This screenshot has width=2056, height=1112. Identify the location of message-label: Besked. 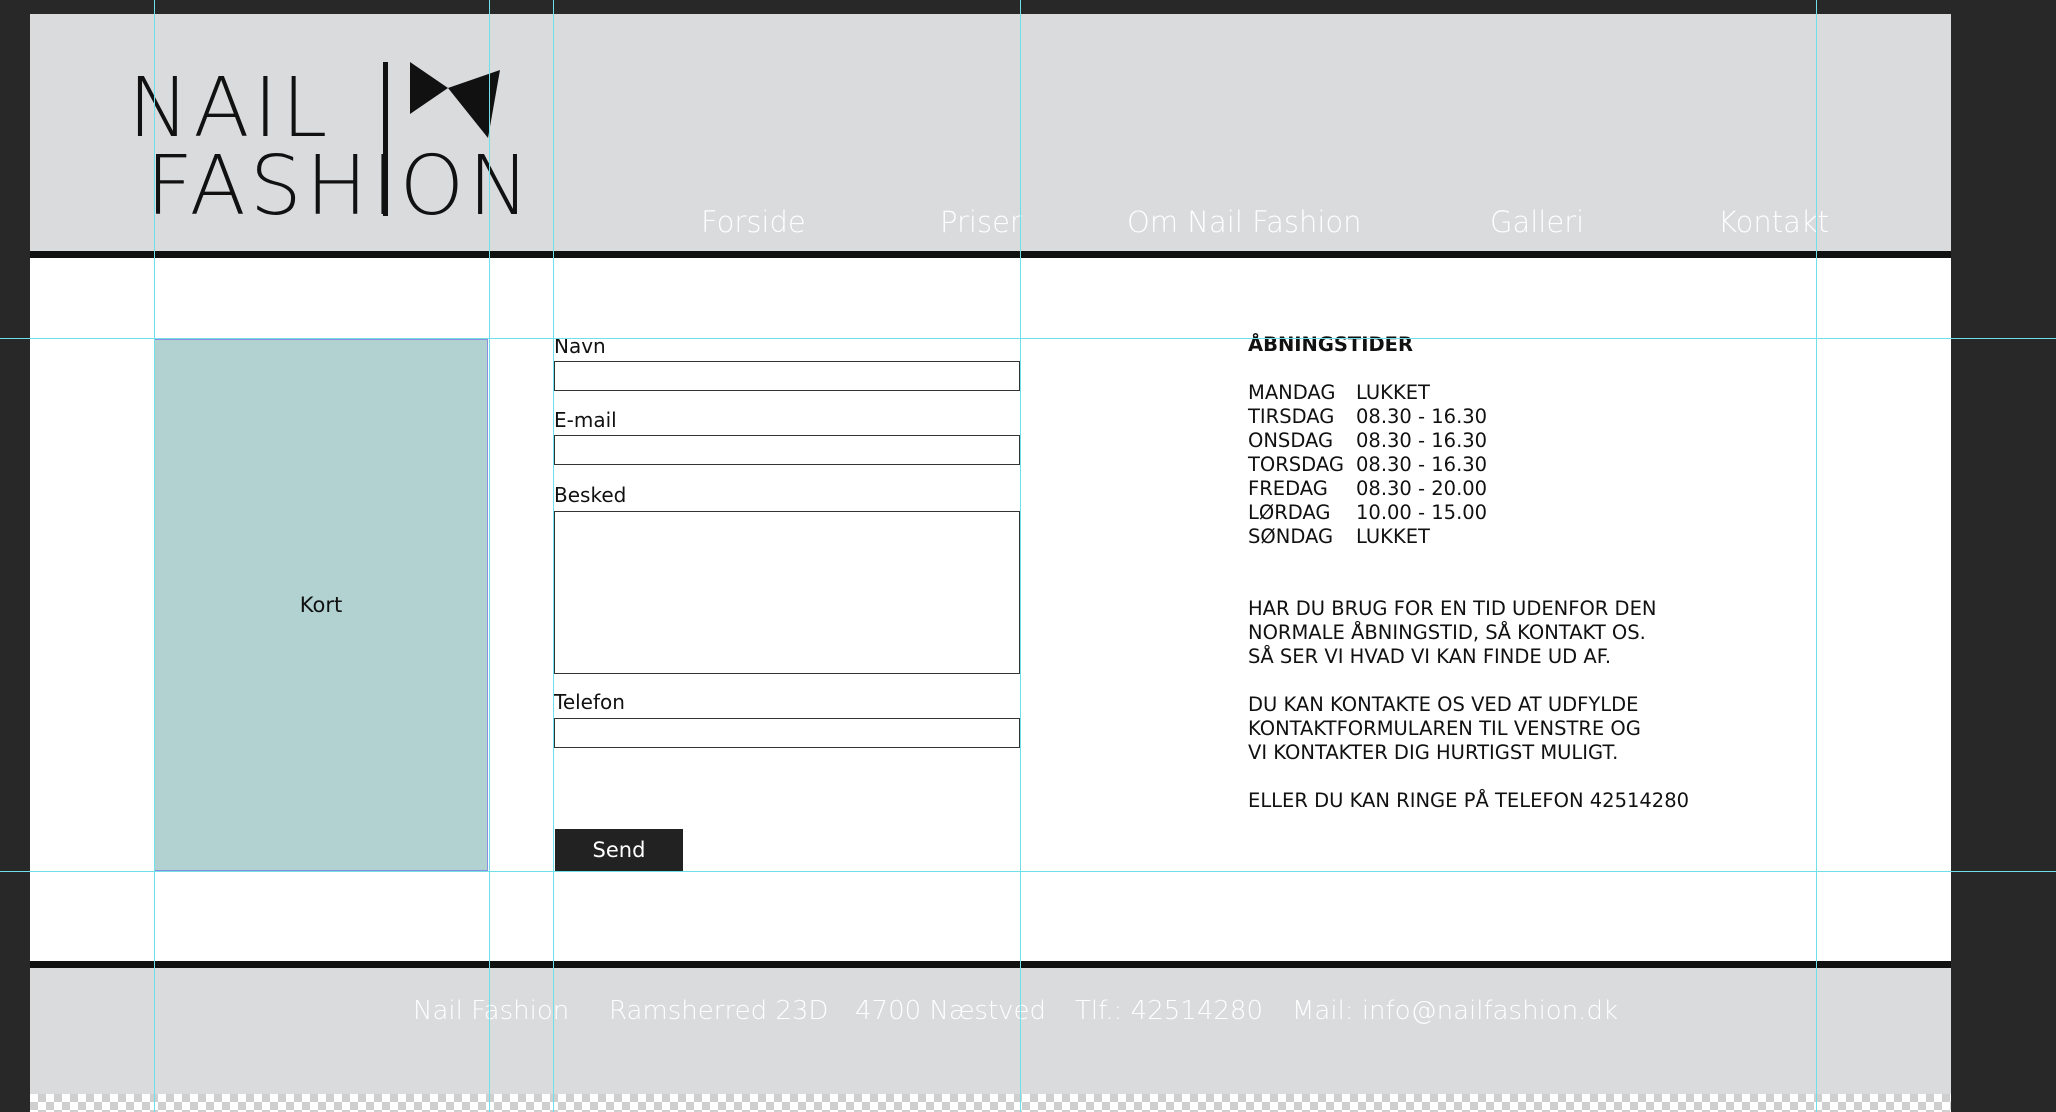
(590, 495).